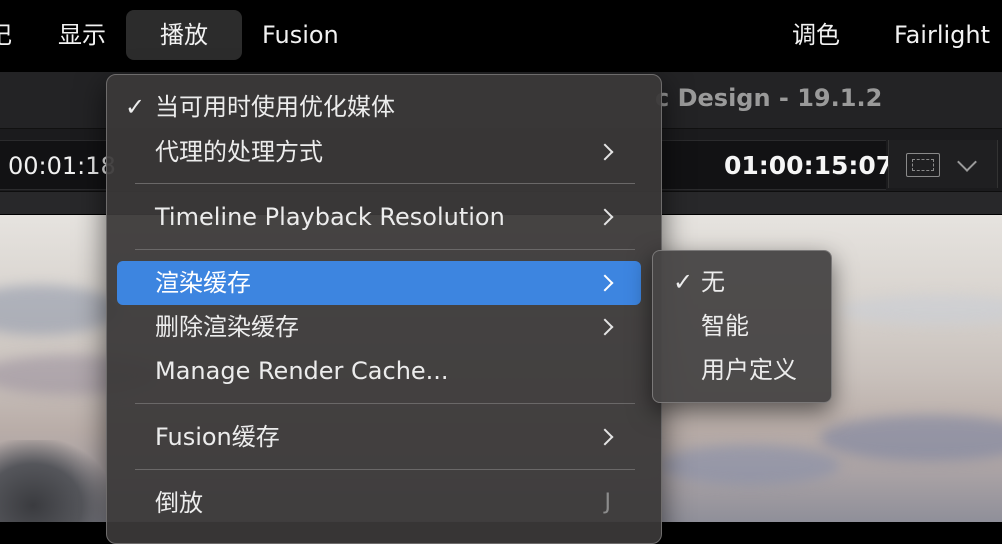 This screenshot has height=544, width=1002. I want to click on submenu-item-label: 用户定义, so click(749, 370).